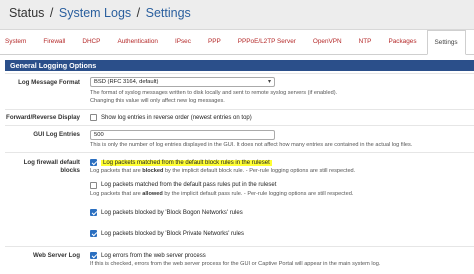  What do you see at coordinates (54, 42) in the screenshot?
I see `tab-firewall: Firewall` at bounding box center [54, 42].